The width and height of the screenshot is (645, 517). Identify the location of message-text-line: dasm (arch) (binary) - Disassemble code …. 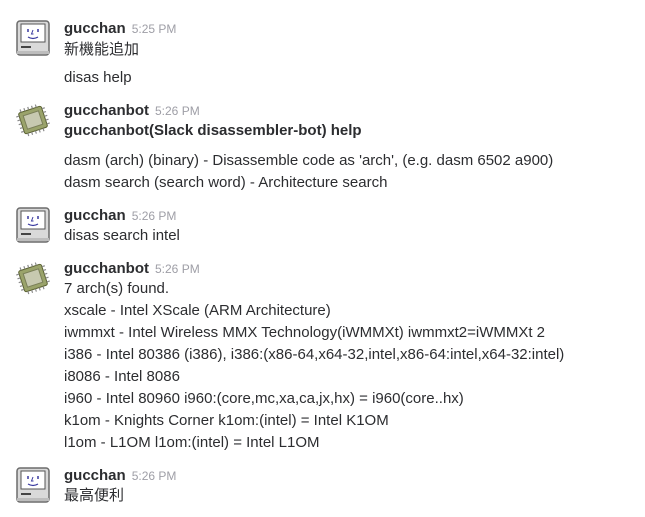
(309, 160).